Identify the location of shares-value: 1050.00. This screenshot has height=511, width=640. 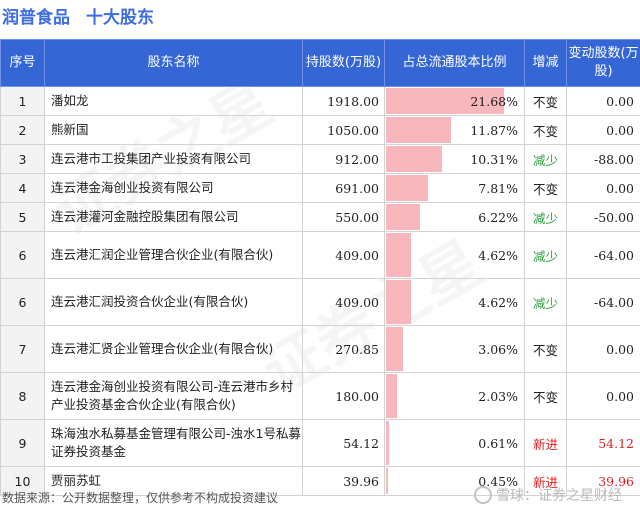
(343, 130).